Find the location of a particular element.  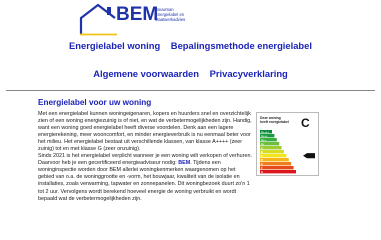

nav-link-algemene-voorwaarden: Algemene voorwaarden is located at coordinates (146, 73).